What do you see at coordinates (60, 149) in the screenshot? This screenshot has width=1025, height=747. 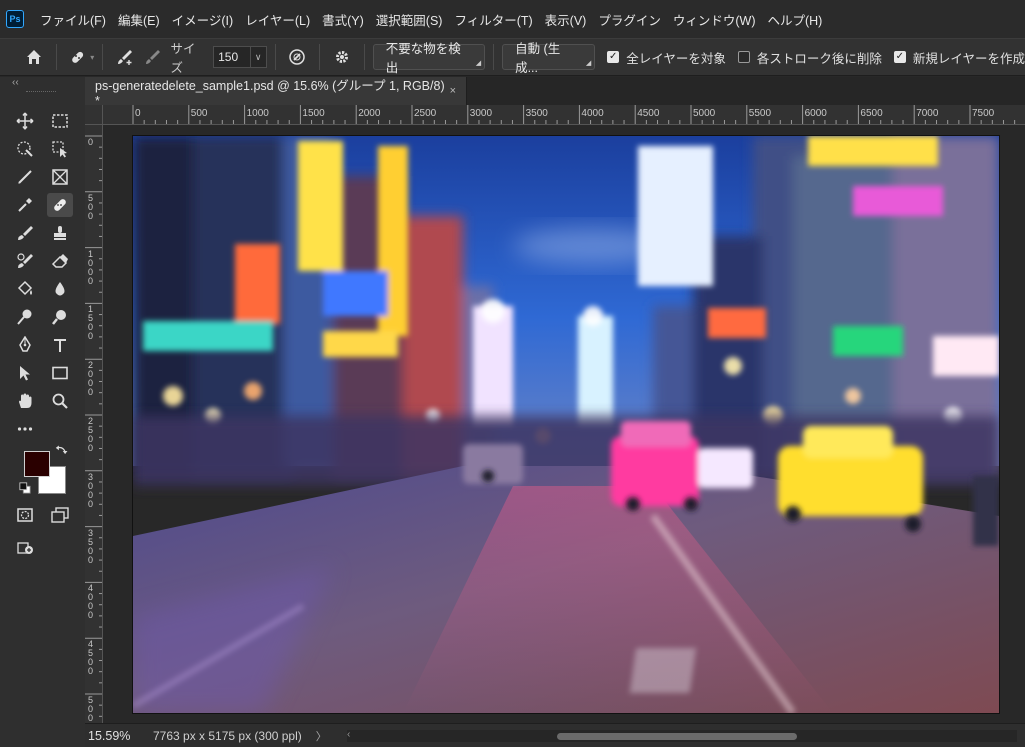 I see `crop-select-icon` at bounding box center [60, 149].